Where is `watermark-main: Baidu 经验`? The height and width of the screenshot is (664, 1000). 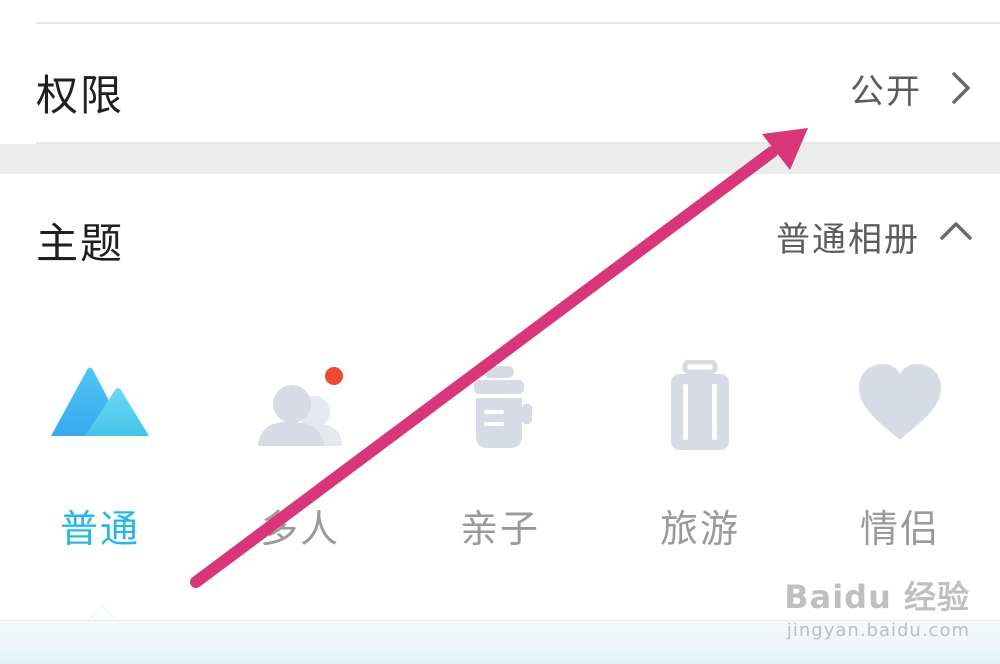 watermark-main: Baidu 经验 is located at coordinates (877, 597).